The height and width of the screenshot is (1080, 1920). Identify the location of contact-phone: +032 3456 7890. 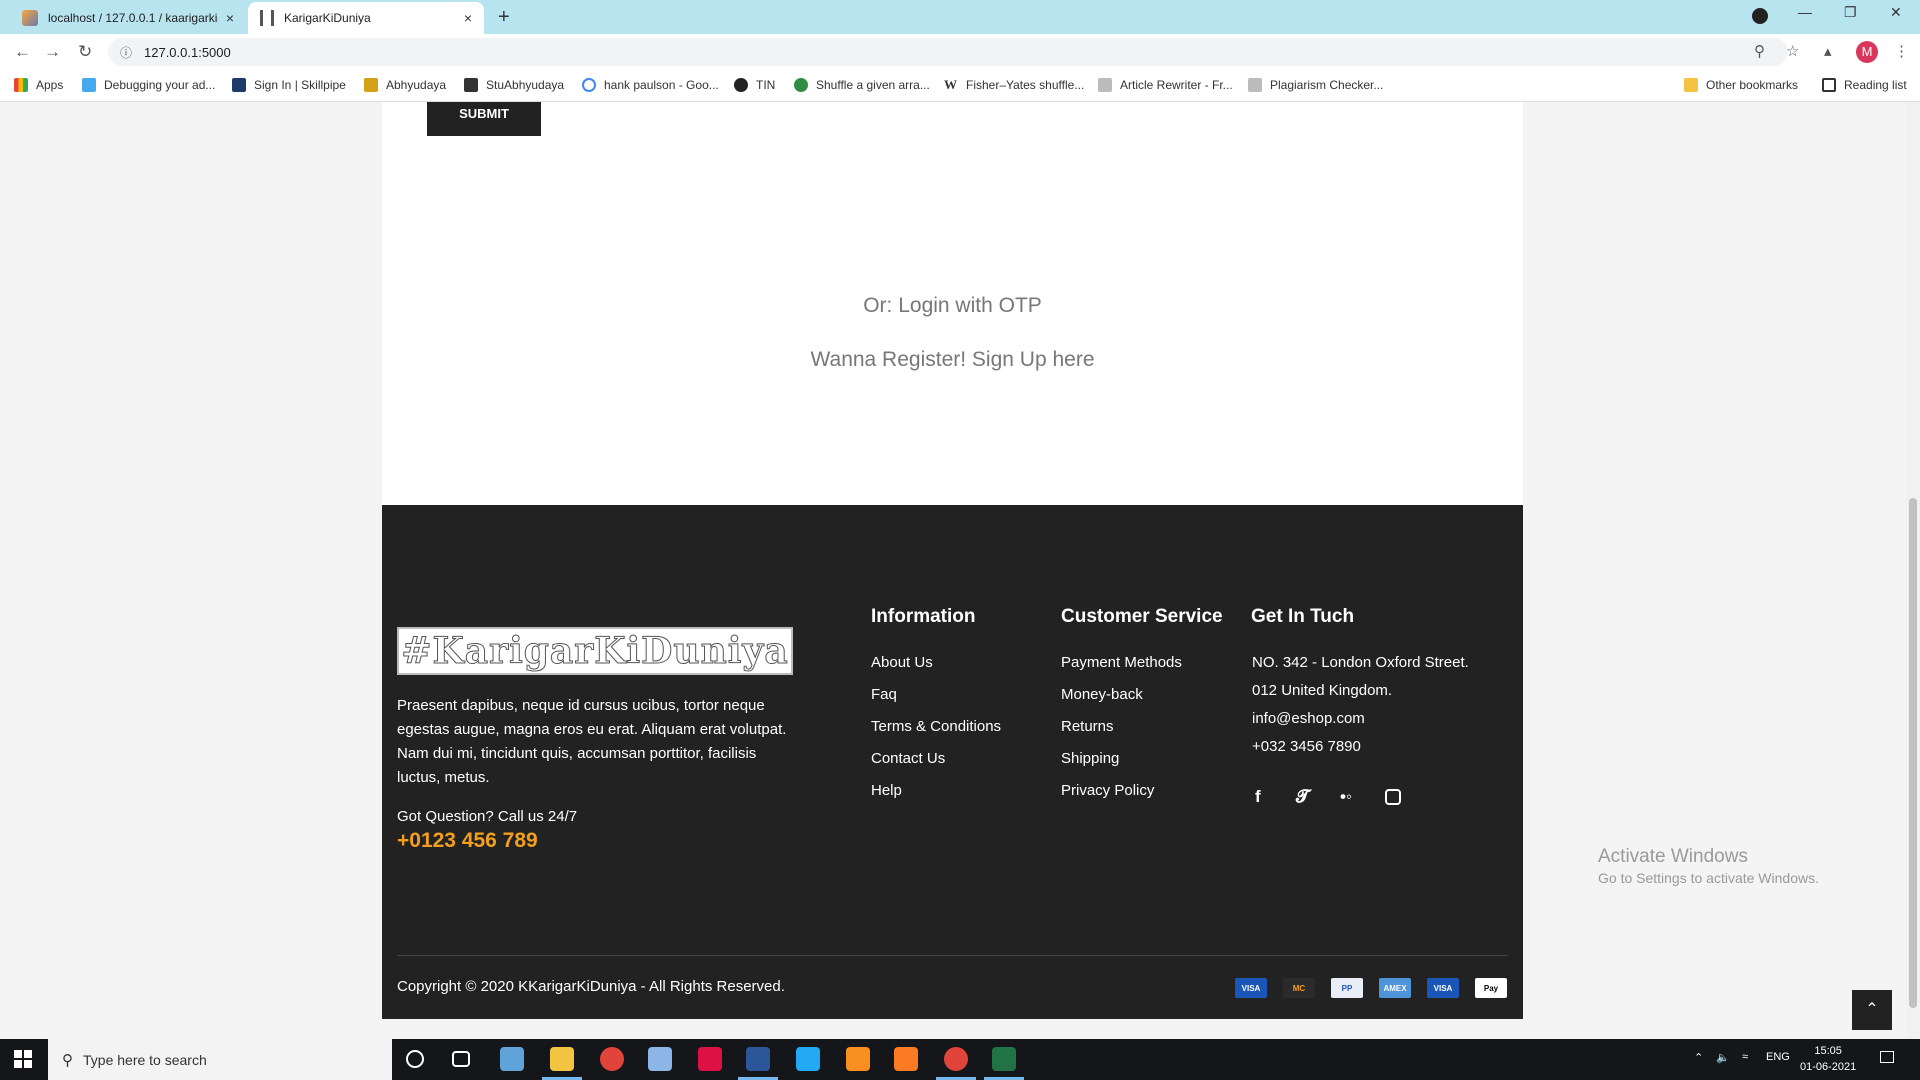
(1306, 746).